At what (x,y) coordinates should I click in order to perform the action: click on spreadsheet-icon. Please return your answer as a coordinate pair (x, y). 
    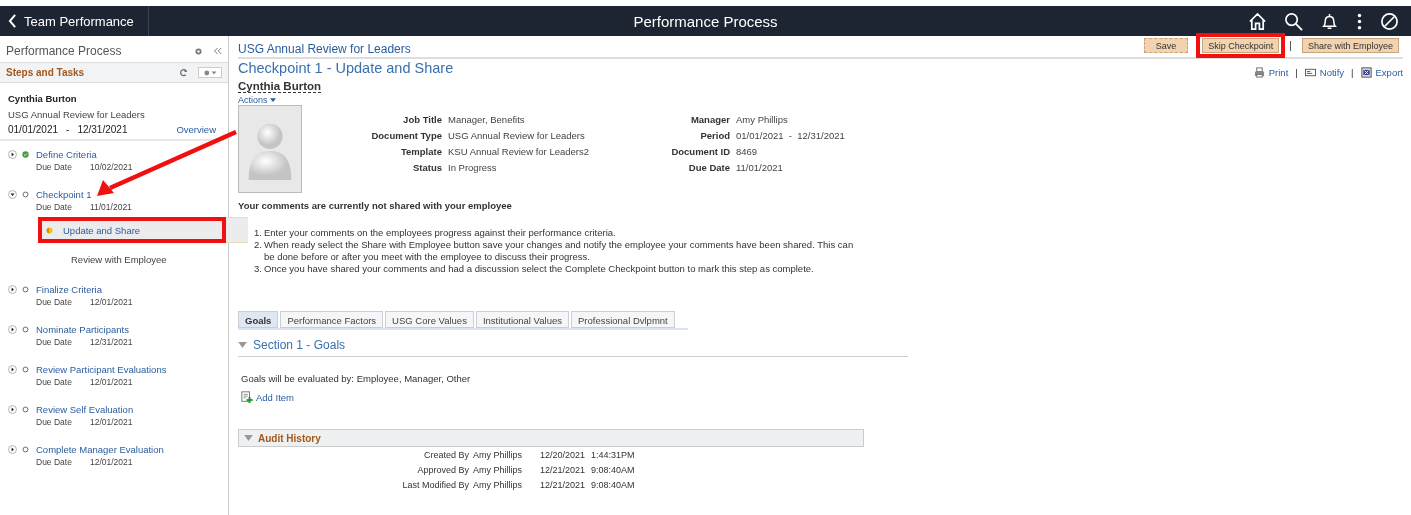
    Looking at the image, I should click on (1366, 72).